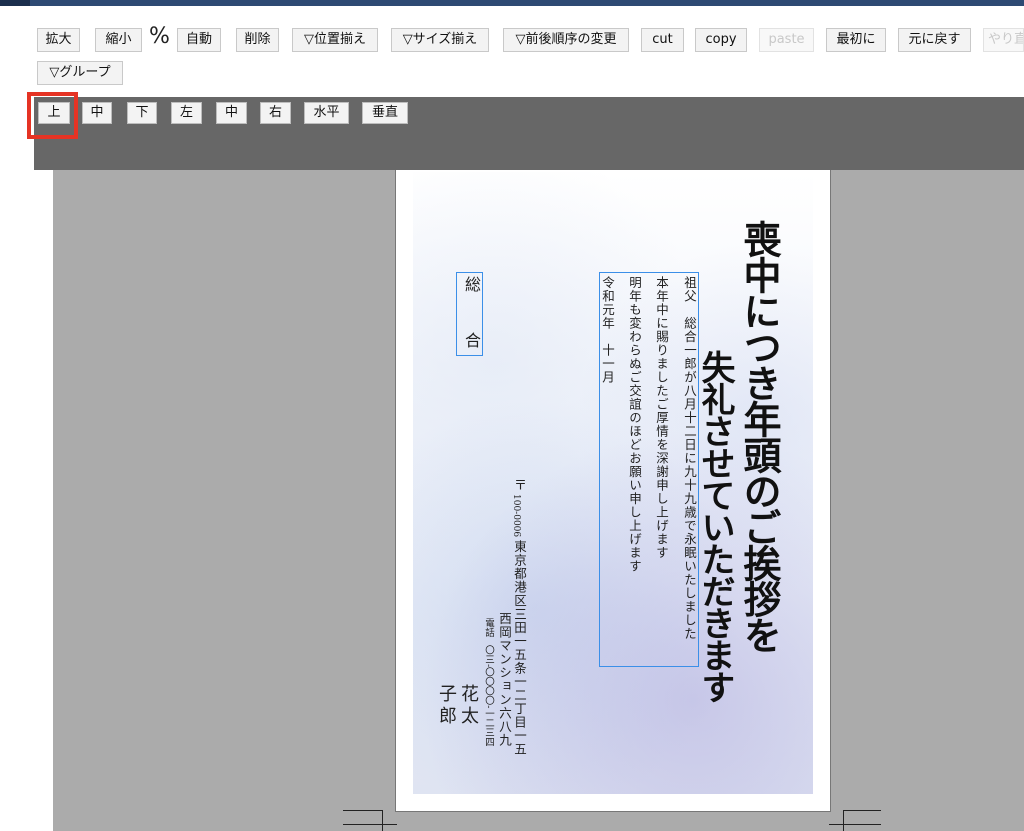  Describe the element at coordinates (335, 40) in the screenshot. I see `align-position-menu: ▽位置揃え` at that location.